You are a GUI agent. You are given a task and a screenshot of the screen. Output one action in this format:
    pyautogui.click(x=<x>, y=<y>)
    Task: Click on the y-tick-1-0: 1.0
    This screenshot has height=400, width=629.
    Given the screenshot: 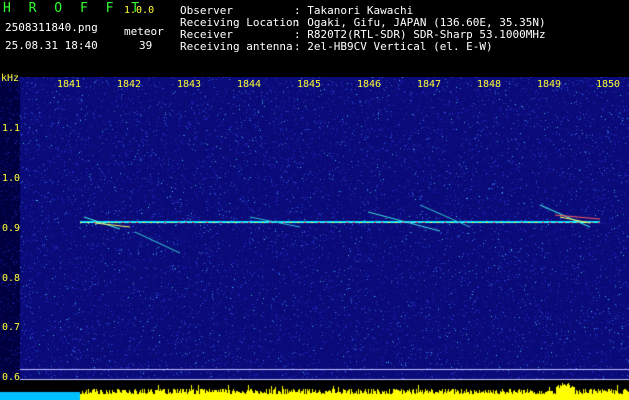 What is the action you would take?
    pyautogui.click(x=11, y=178)
    